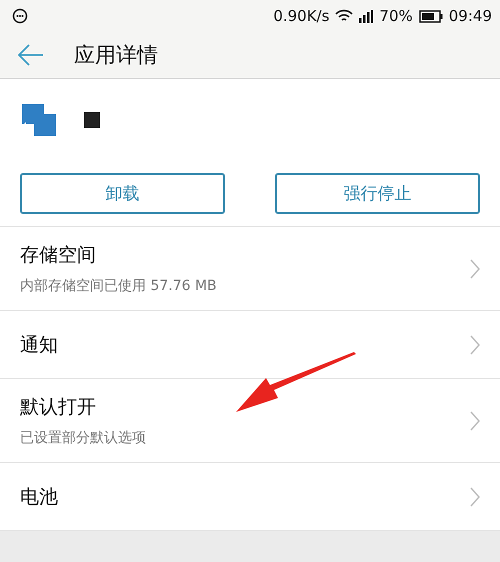  I want to click on battery-percent: 70%, so click(396, 16).